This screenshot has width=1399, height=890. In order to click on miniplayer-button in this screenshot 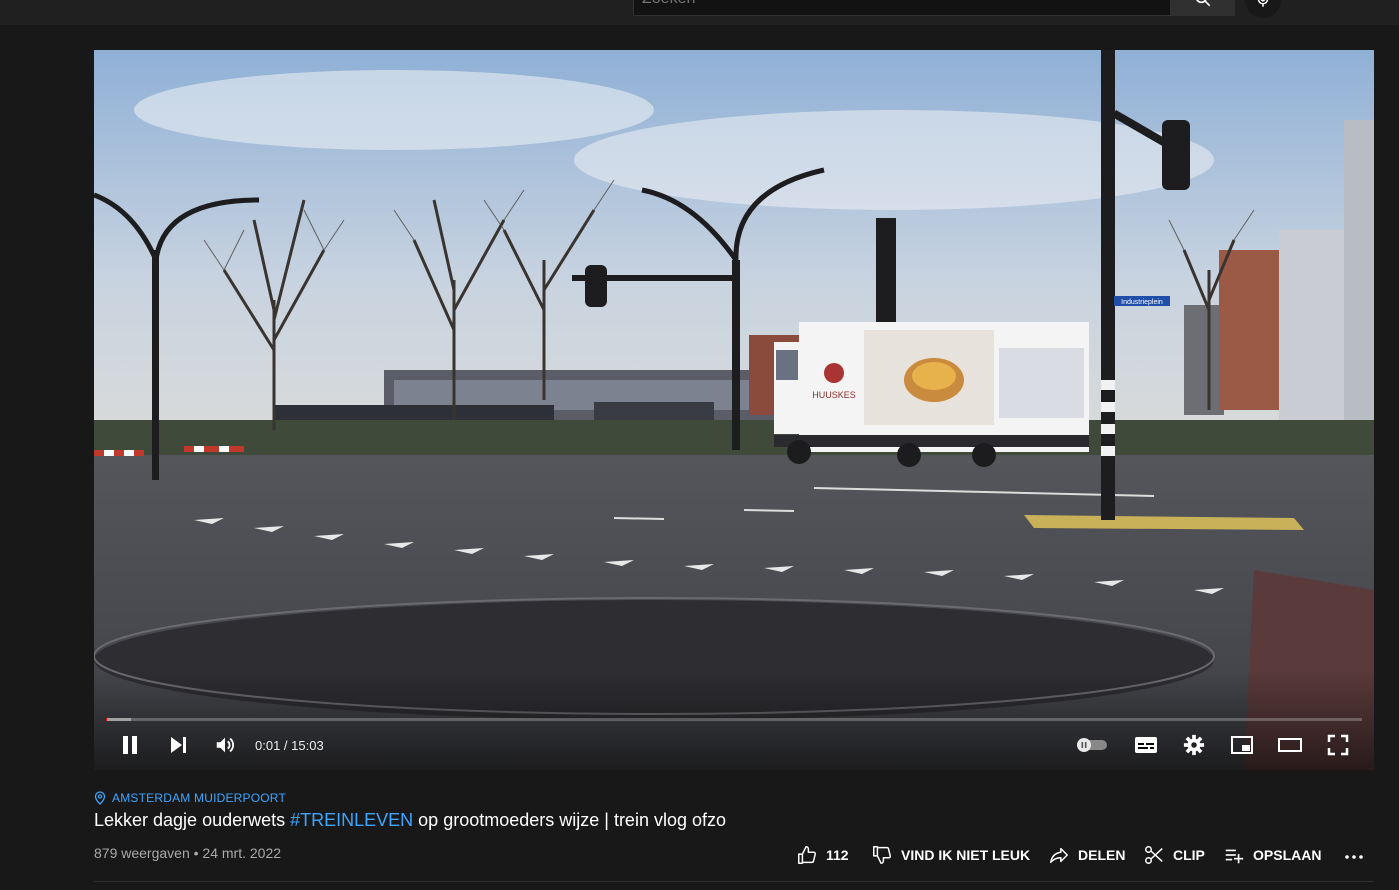, I will do `click(1242, 745)`.